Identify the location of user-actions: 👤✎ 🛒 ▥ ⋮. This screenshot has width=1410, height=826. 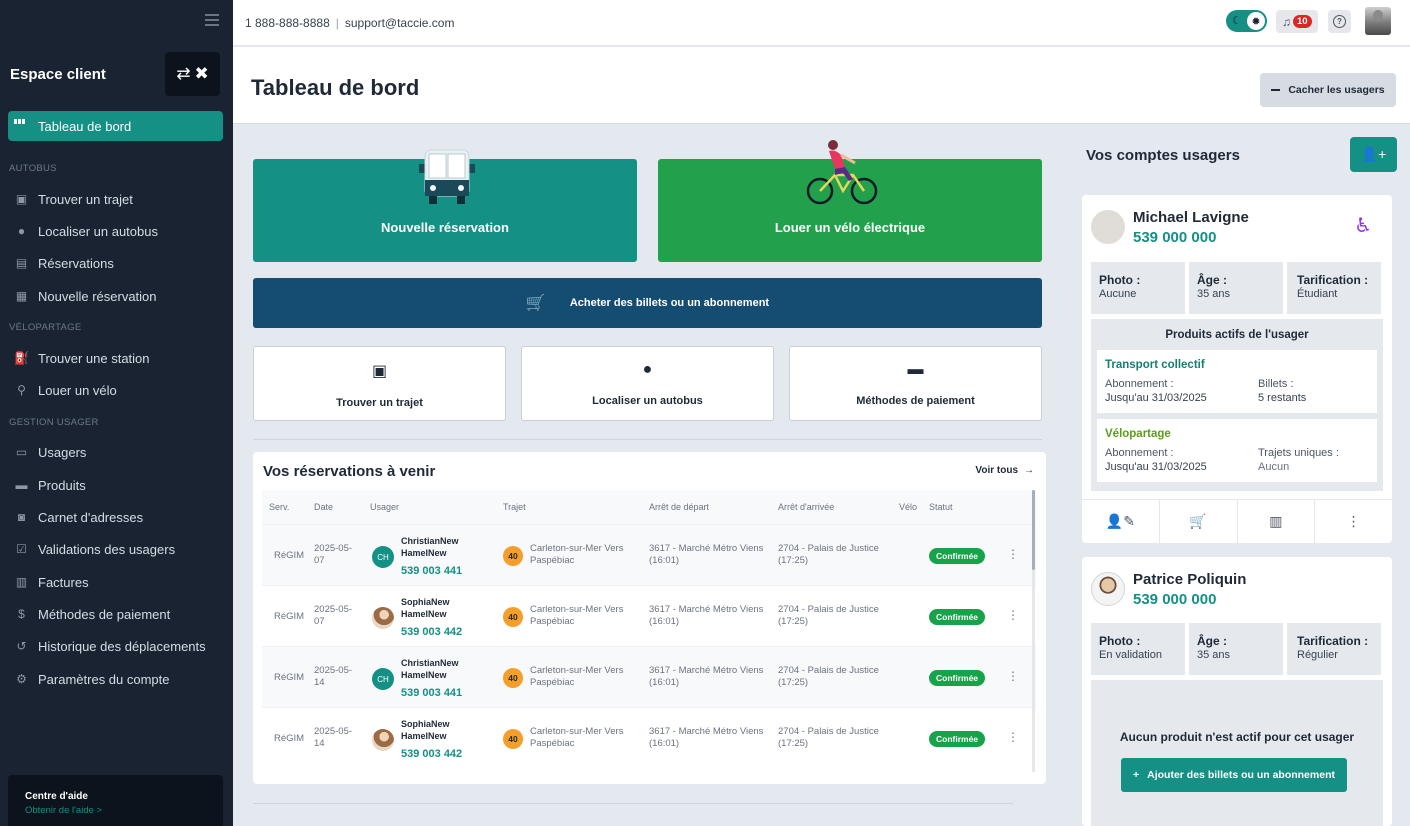
(1237, 521).